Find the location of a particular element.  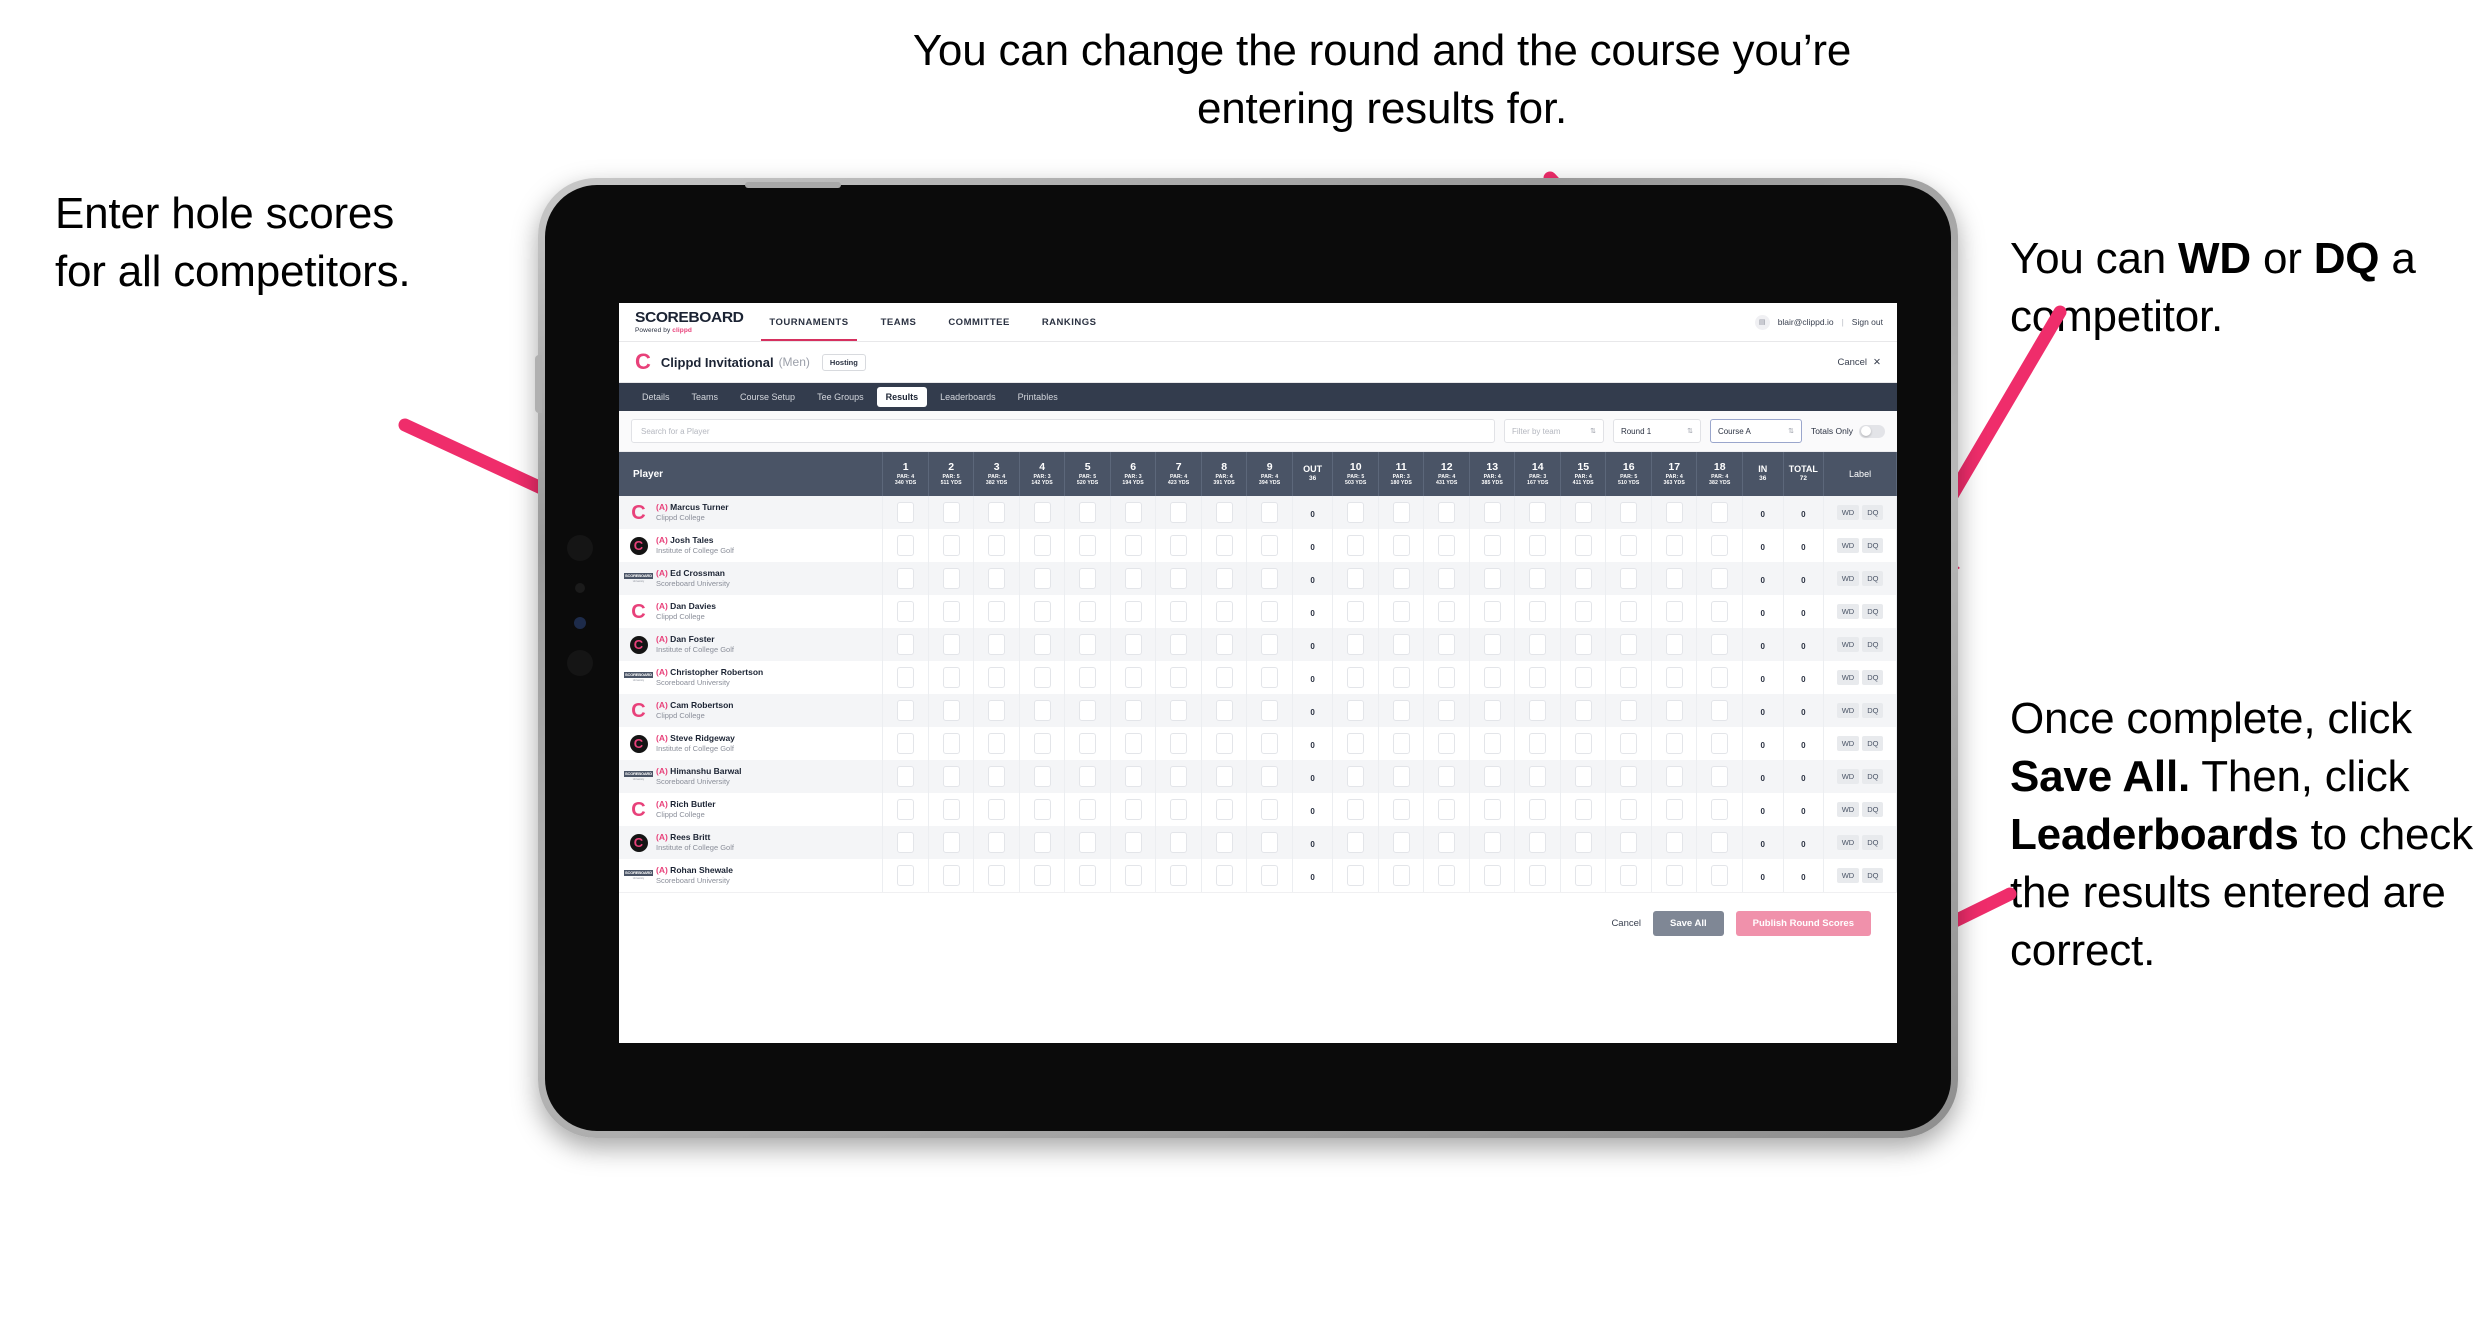

tab-details: Details is located at coordinates (656, 397).